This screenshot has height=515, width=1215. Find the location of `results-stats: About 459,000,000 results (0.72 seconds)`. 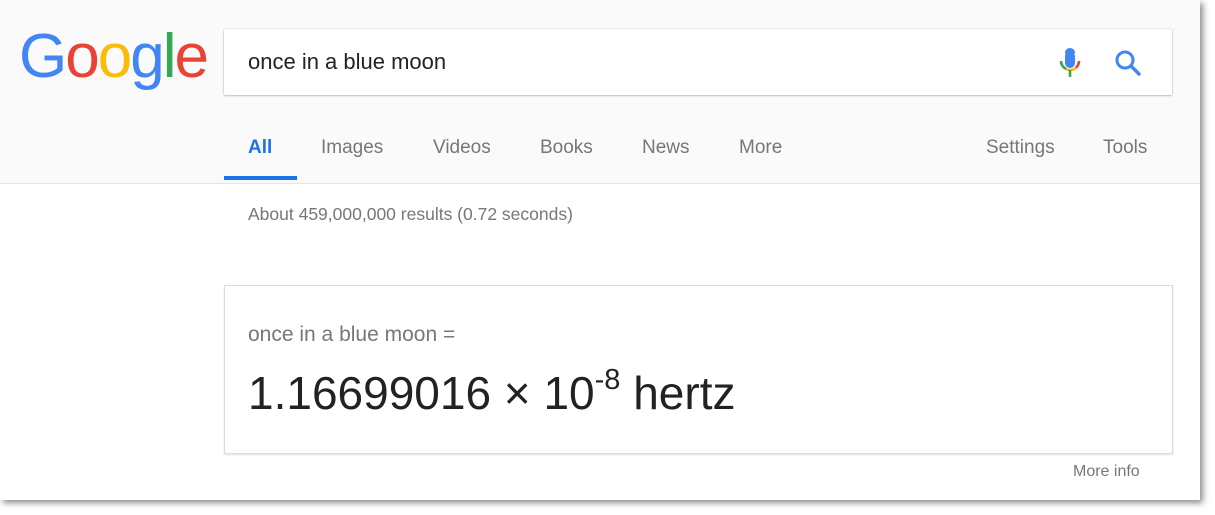

results-stats: About 459,000,000 results (0.72 seconds) is located at coordinates (410, 214).